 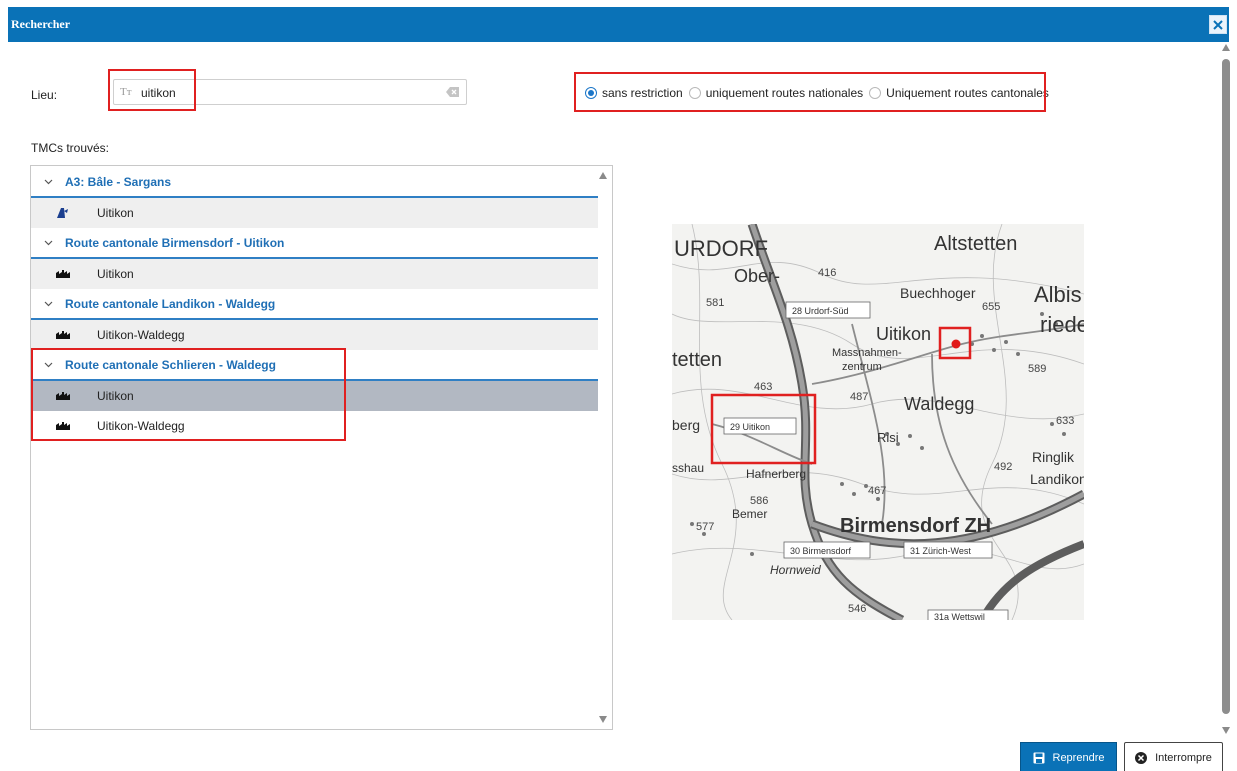 What do you see at coordinates (314, 182) in the screenshot?
I see `tree-group-a3: A3: Bâle - Sargans` at bounding box center [314, 182].